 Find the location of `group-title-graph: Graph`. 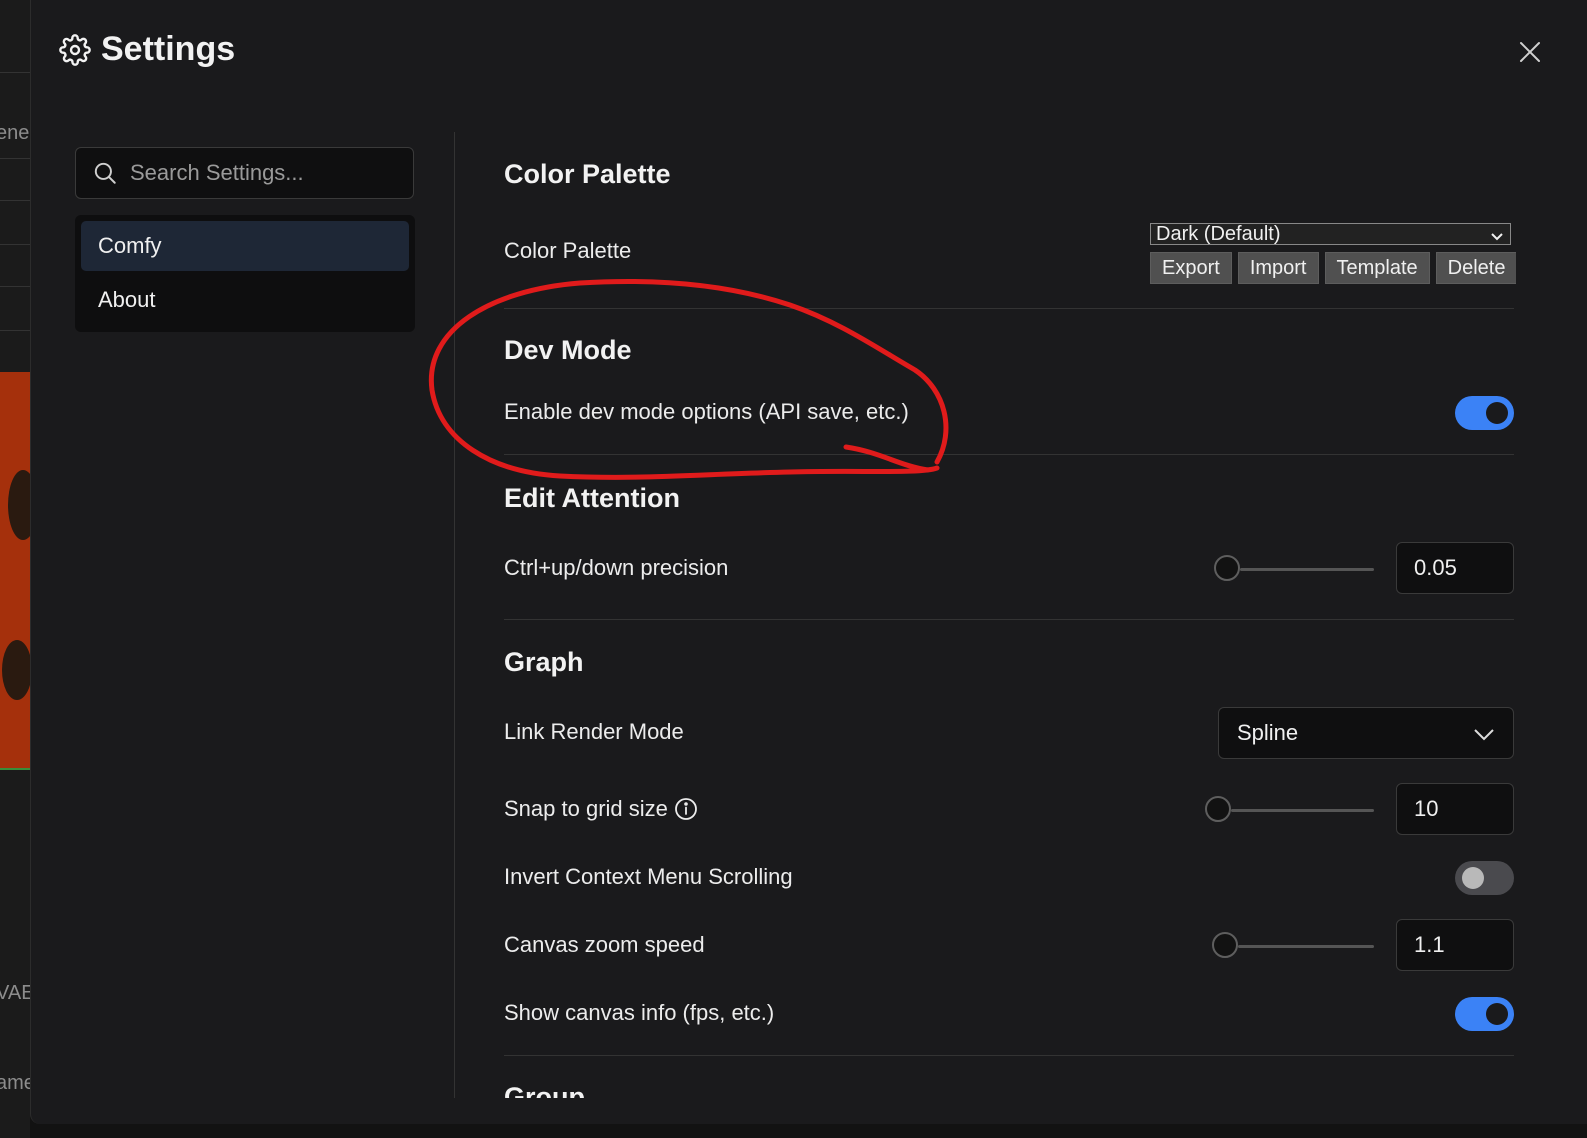

group-title-graph: Graph is located at coordinates (544, 662).